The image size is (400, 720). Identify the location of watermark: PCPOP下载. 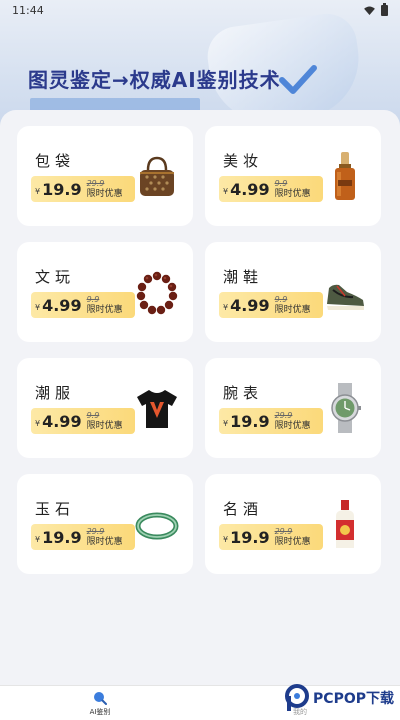
(339, 698).